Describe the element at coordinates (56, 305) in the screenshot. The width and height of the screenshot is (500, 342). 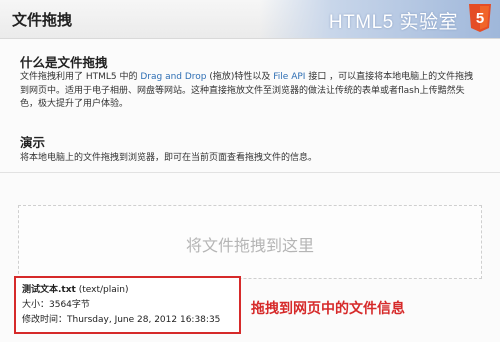
I see `file-size: 大小：3564字节` at that location.